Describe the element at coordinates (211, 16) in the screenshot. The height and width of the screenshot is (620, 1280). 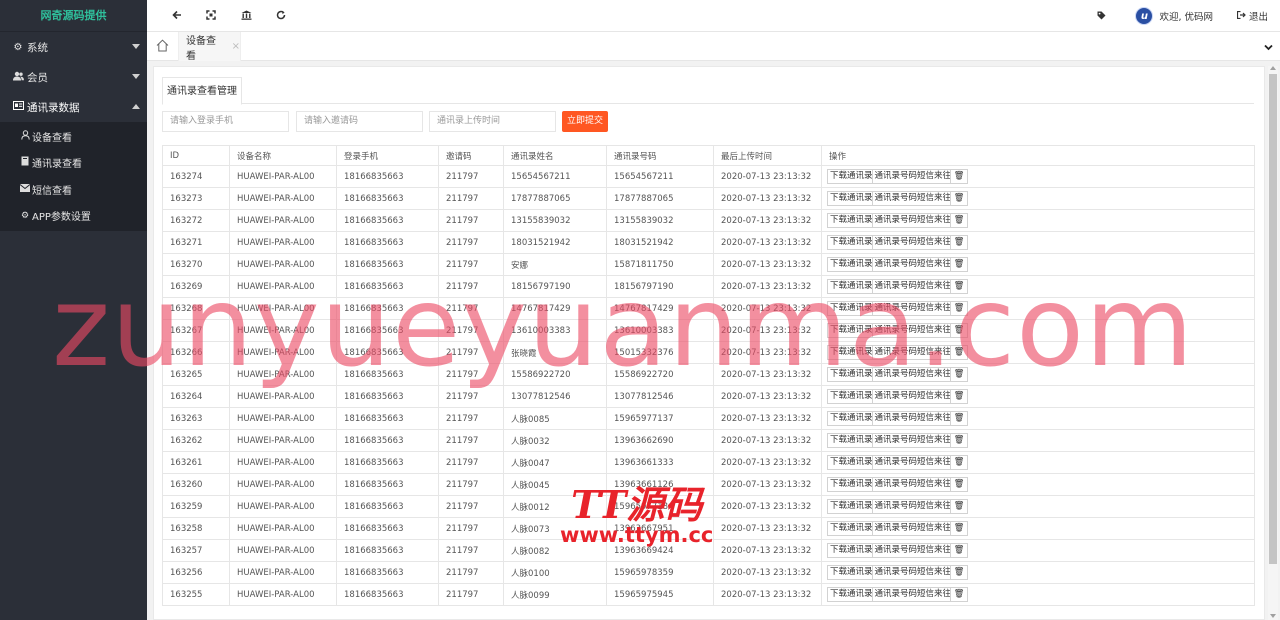
I see `fullscreen-icon` at that location.